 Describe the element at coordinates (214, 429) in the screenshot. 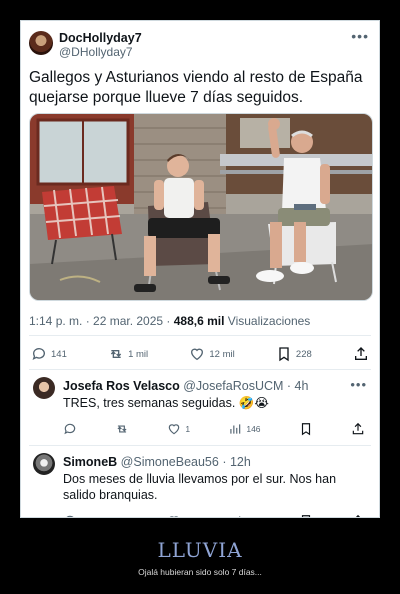

I see `reply-actions: 1 146` at that location.